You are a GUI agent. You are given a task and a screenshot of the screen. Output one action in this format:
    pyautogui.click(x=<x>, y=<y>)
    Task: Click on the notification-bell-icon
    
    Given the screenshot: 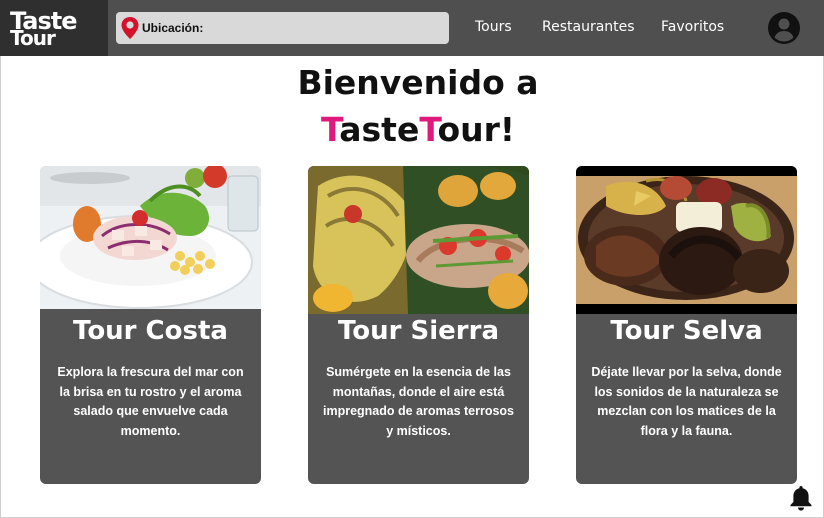 What is the action you would take?
    pyautogui.click(x=801, y=498)
    